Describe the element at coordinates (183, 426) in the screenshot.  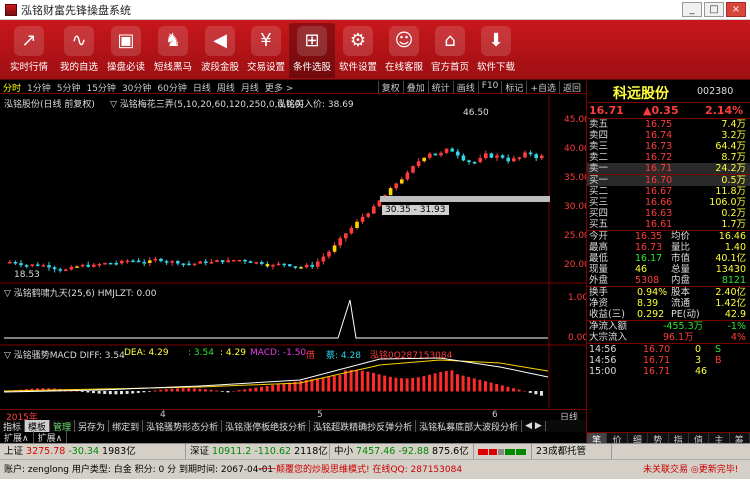
I see `tab-pattern-analysis: 泓铭骚势形态分析` at that location.